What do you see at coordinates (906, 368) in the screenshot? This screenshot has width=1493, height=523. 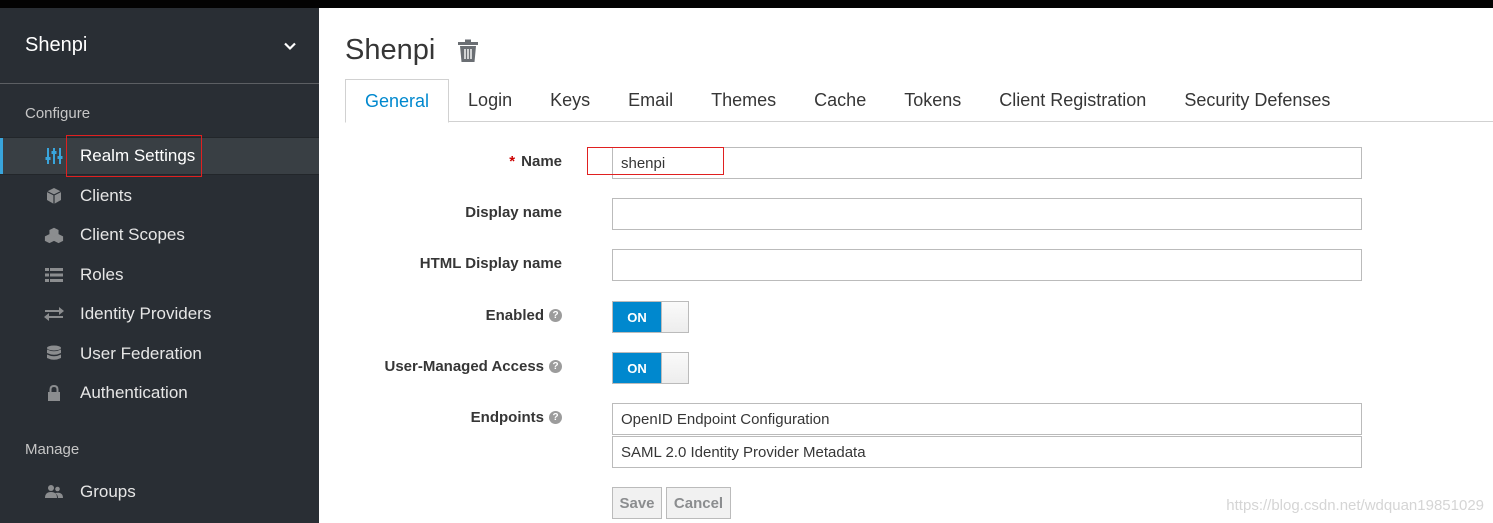 I see `form-row-user-managed-access: User-Managed Access ? ON` at bounding box center [906, 368].